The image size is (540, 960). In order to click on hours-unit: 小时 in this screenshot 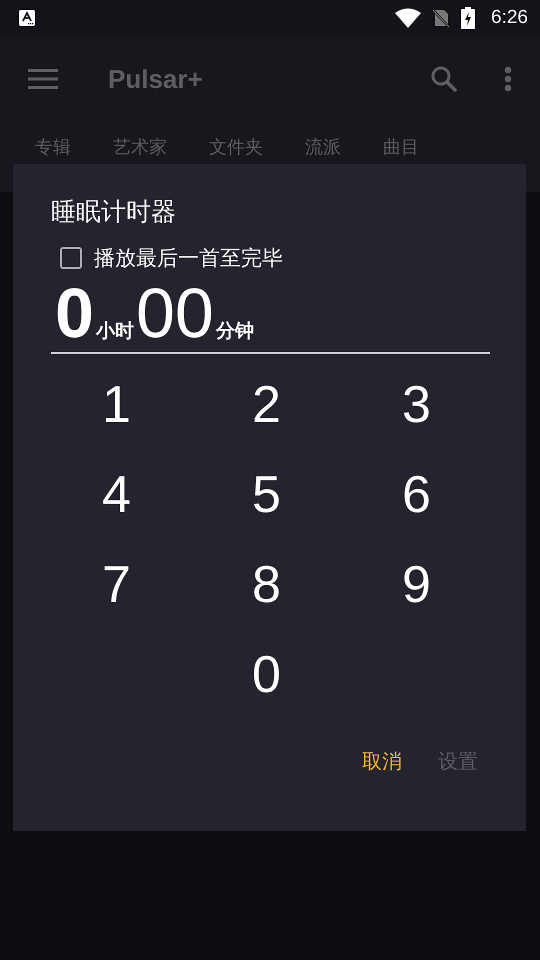, I will do `click(115, 331)`.